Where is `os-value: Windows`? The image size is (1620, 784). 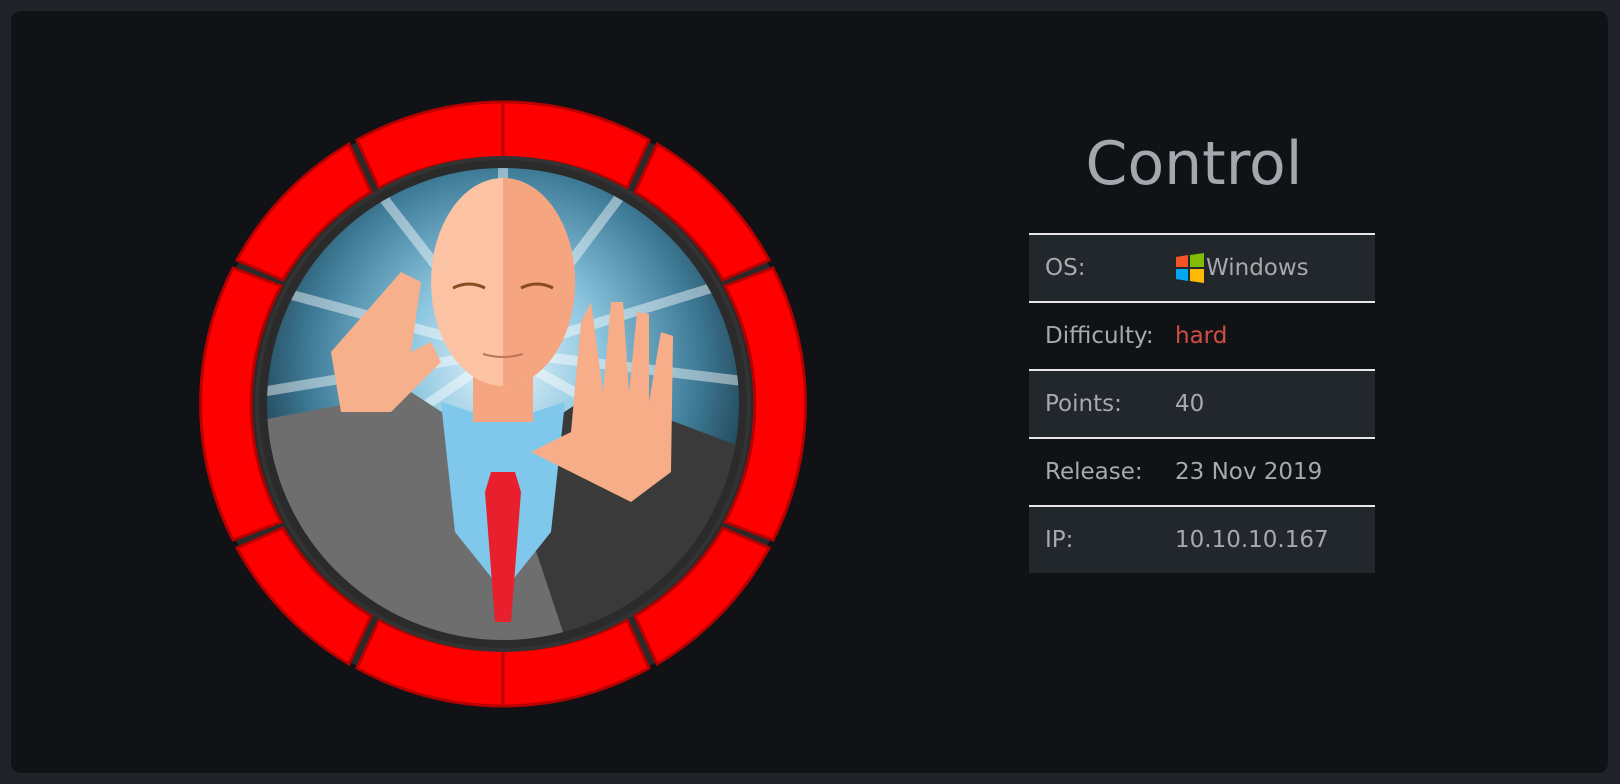
os-value: Windows is located at coordinates (1257, 268).